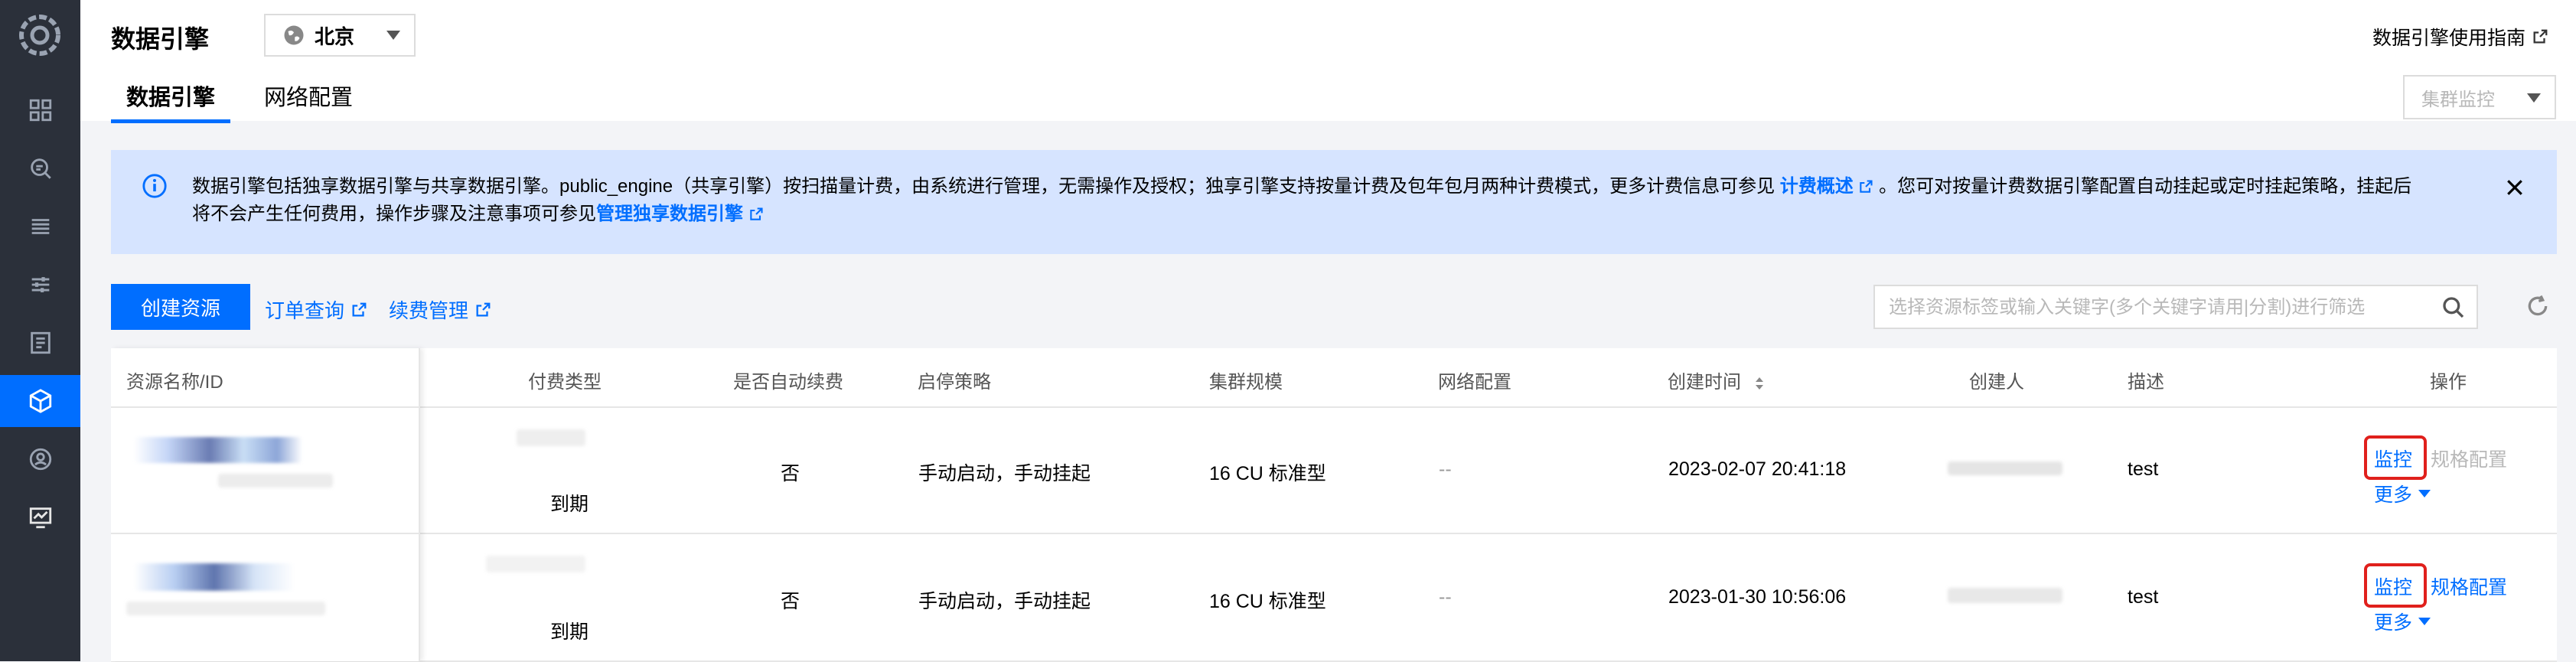 This screenshot has width=2576, height=662. Describe the element at coordinates (248, 101) in the screenshot. I see `tab-bar: 数据引擎 网络配置` at that location.